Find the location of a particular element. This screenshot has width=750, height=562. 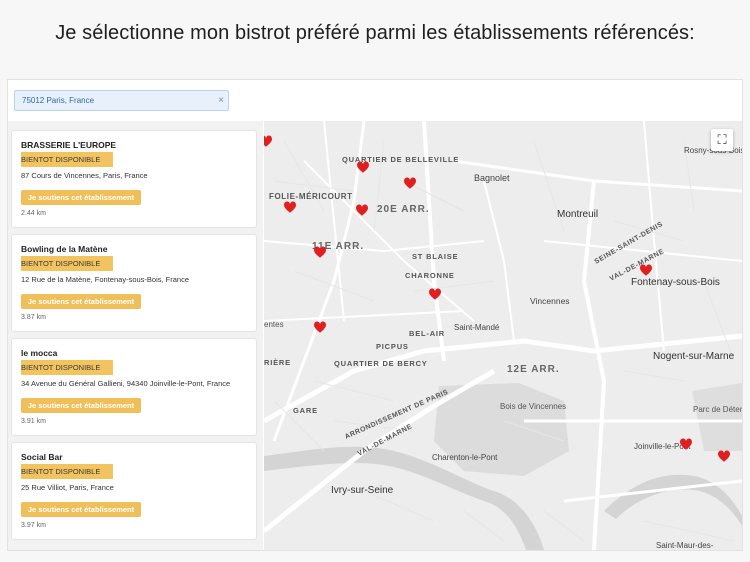

place-name: le mocca is located at coordinates (39, 353).